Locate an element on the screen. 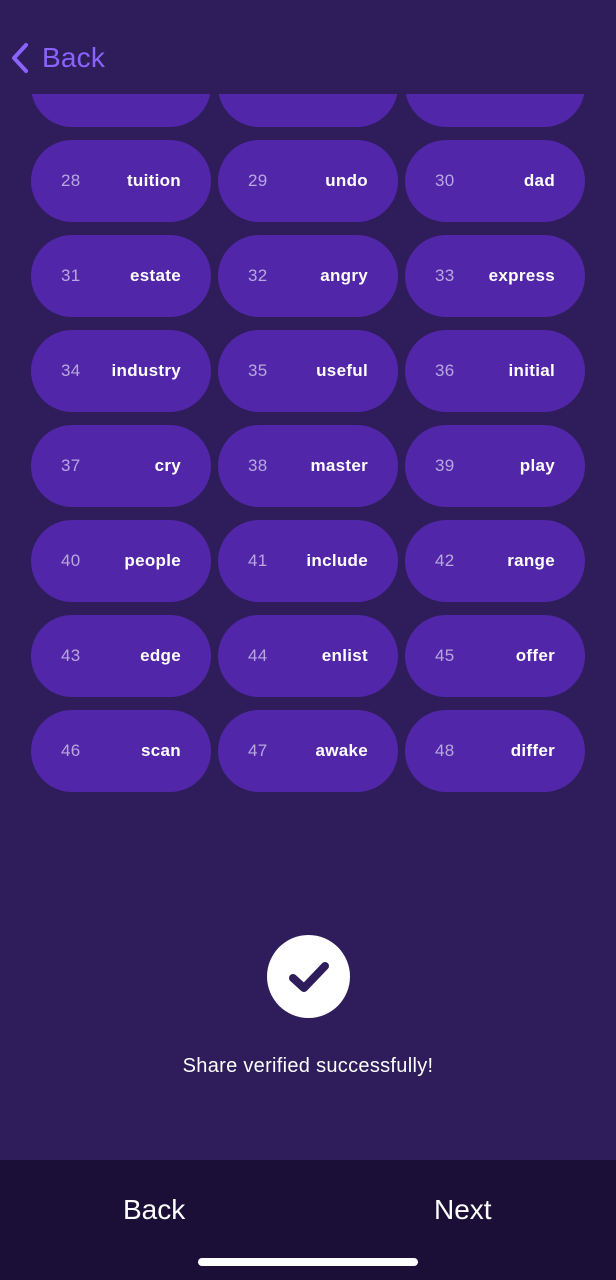 Image resolution: width=616 pixels, height=1280 pixels. word-pill: 38 master is located at coordinates (308, 466).